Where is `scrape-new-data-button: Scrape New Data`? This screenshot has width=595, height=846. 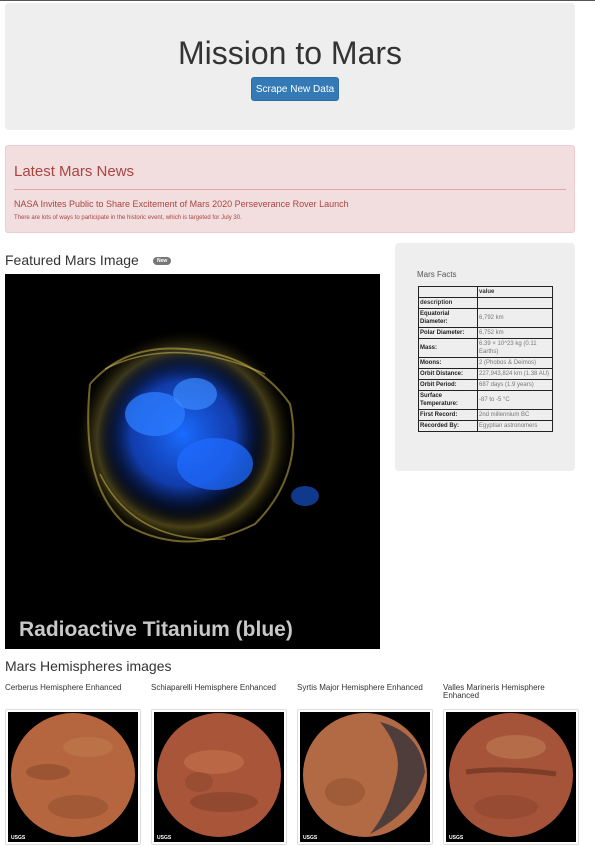
scrape-new-data-button: Scrape New Data is located at coordinates (295, 89).